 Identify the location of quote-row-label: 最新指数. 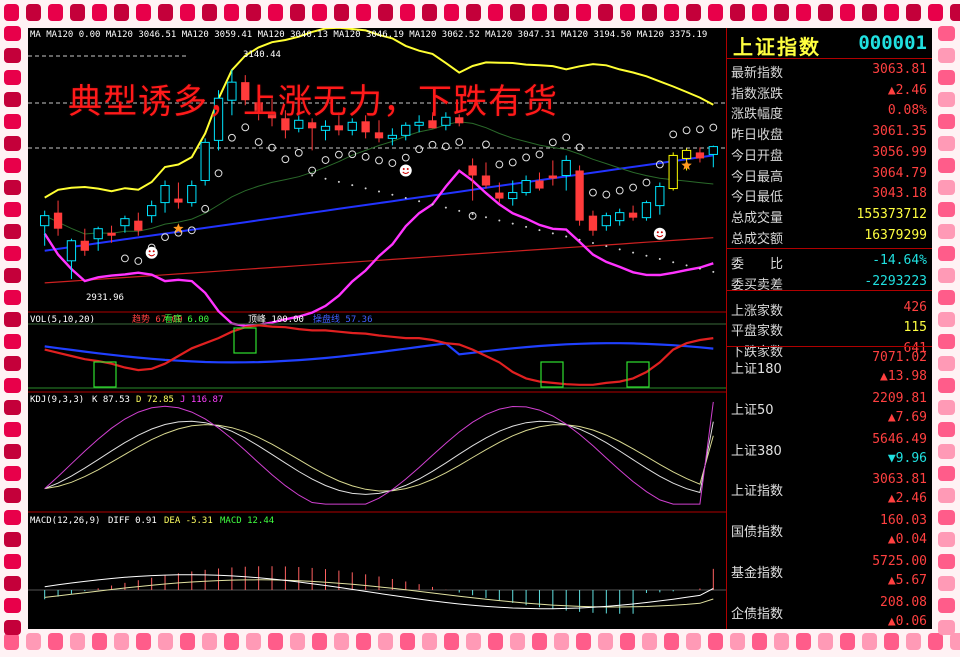
(757, 73).